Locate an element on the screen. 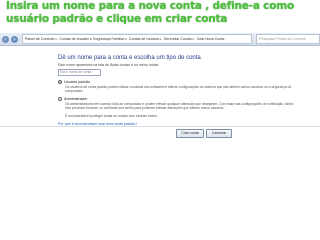 This screenshot has width=320, height=240. back-icon: ‹ is located at coordinates (5, 39).